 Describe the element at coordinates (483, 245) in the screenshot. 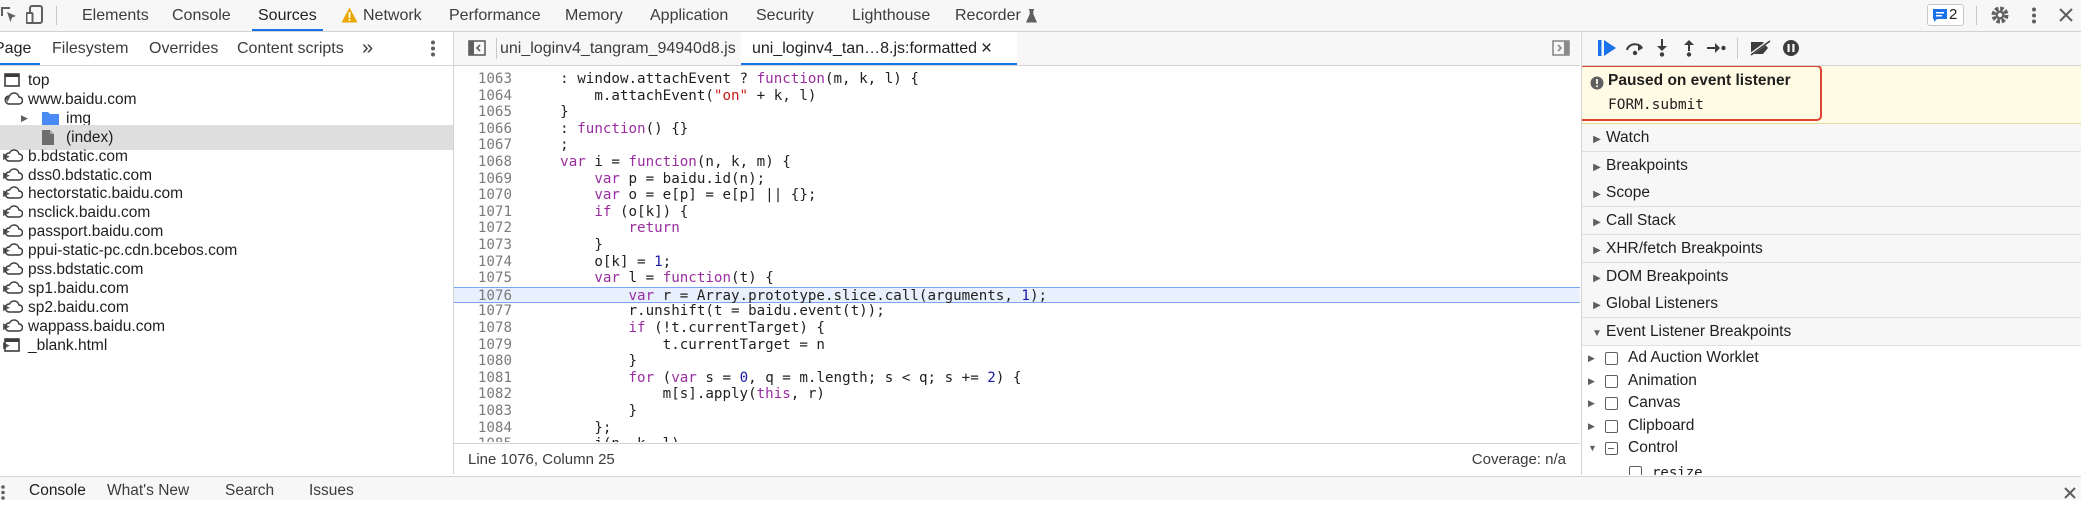

I see `line-number: 1073` at that location.